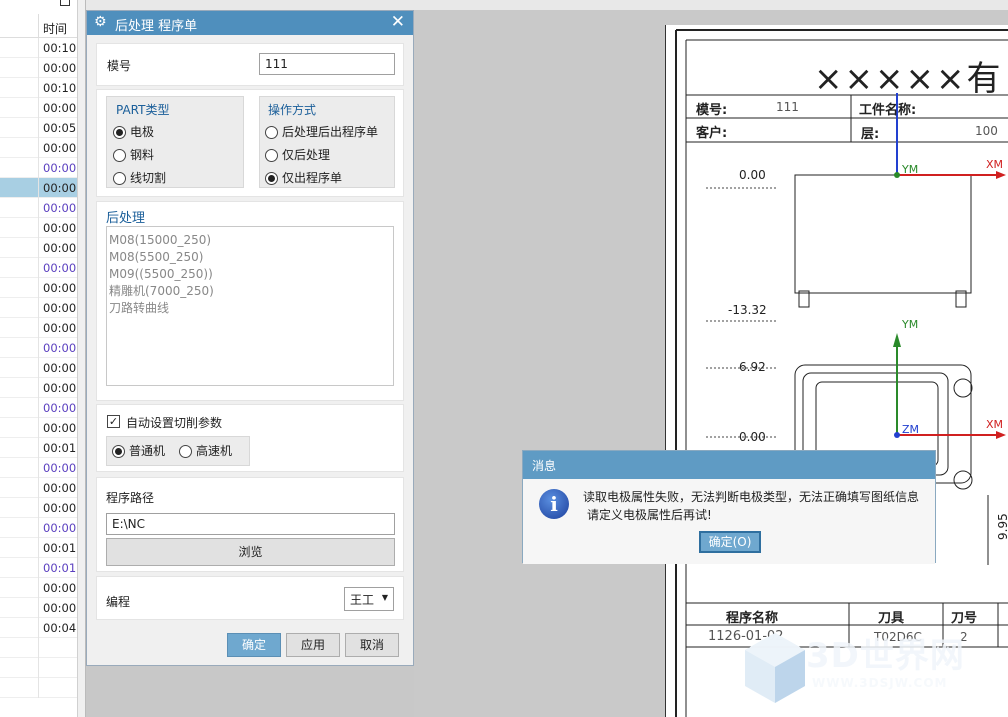 The image size is (1008, 717). Describe the element at coordinates (250, 257) in the screenshot. I see `list-item: M08(5500_250)` at that location.